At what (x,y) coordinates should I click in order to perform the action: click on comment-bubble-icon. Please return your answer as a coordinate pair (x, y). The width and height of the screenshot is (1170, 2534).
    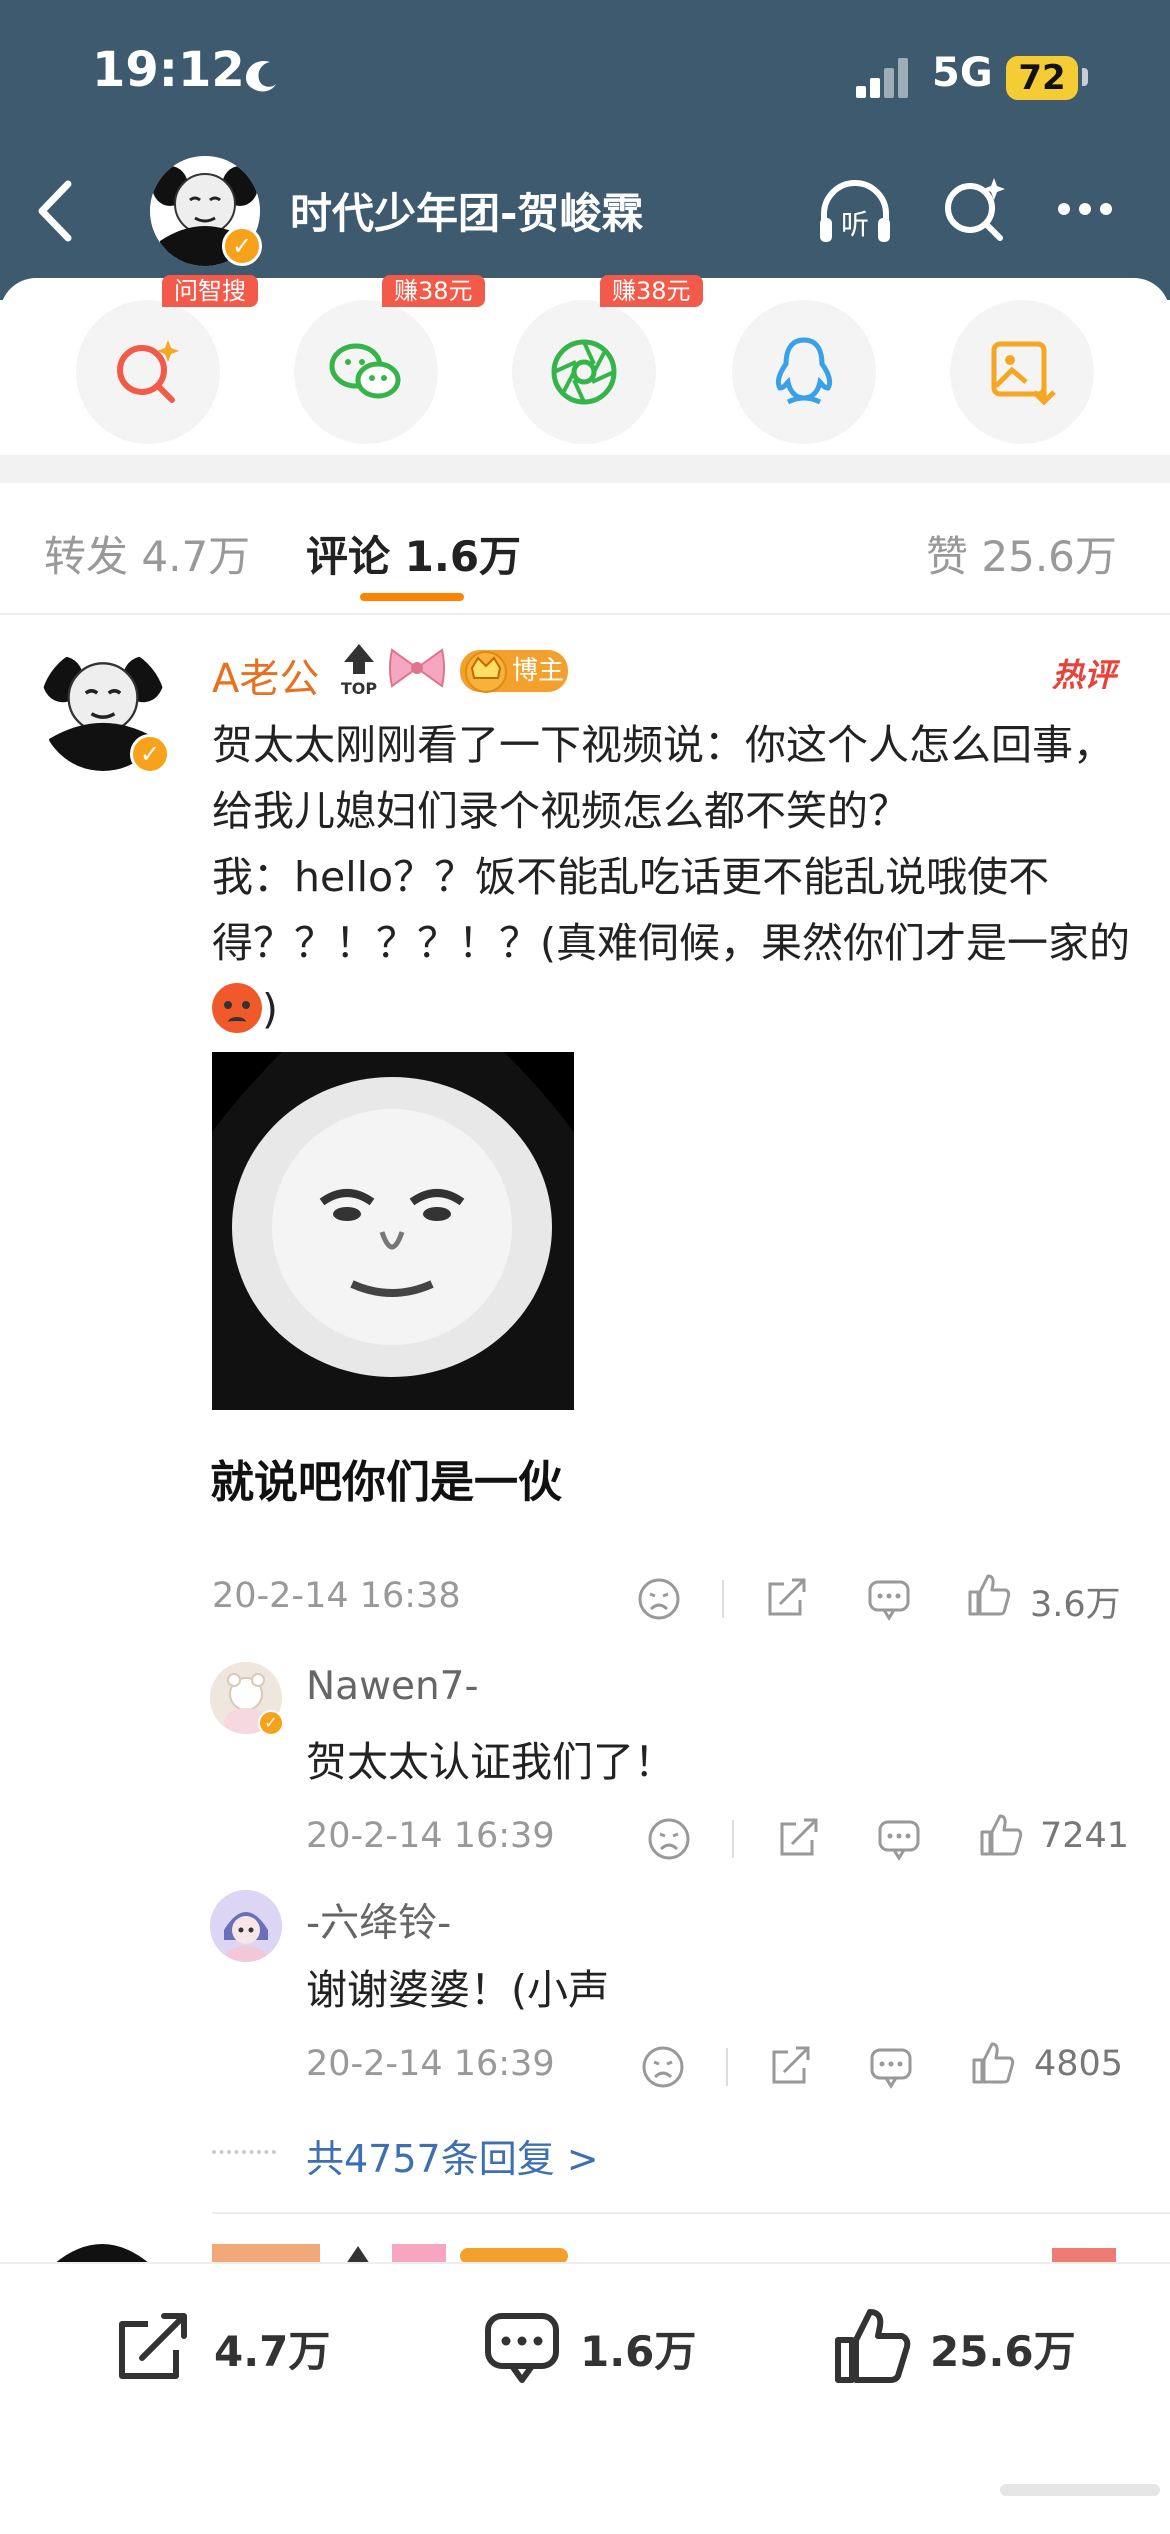
    Looking at the image, I should click on (522, 2346).